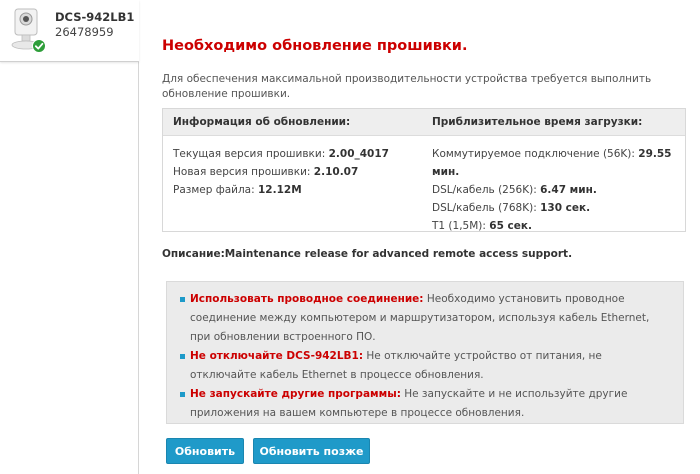 The width and height of the screenshot is (700, 474). What do you see at coordinates (237, 190) in the screenshot?
I see `row-file-size: Размер файла: 12.12M` at bounding box center [237, 190].